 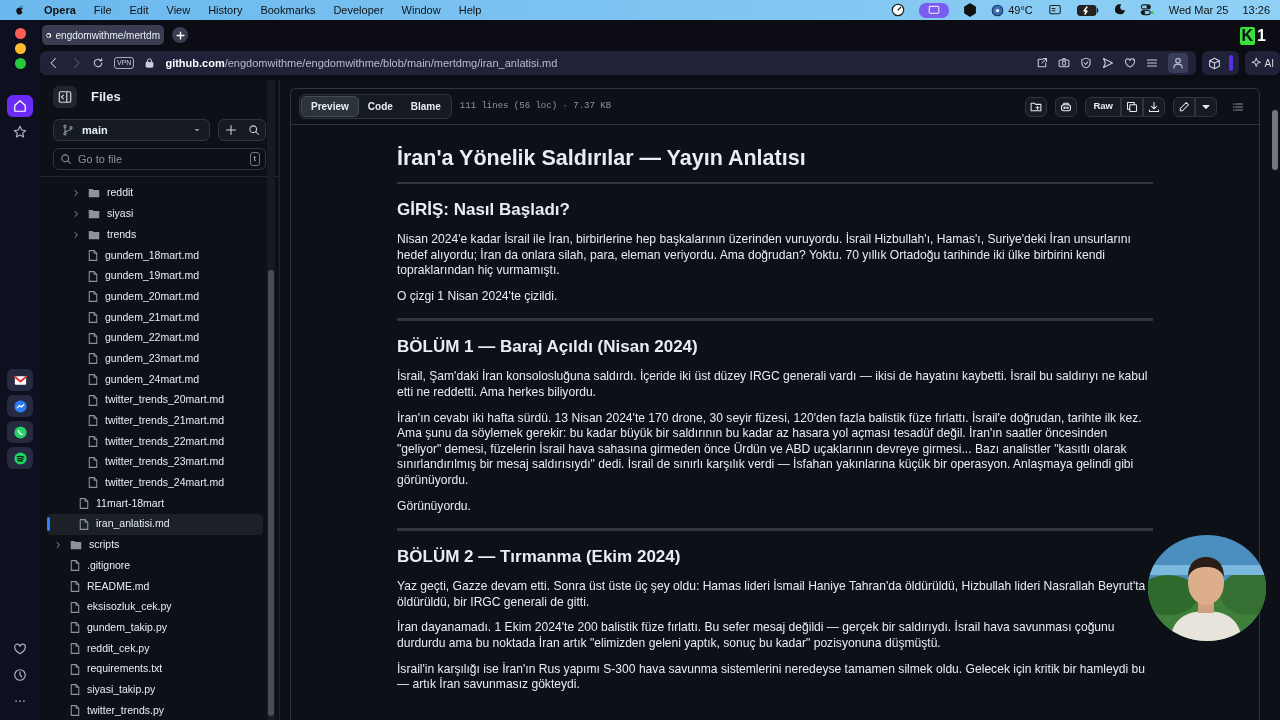 What do you see at coordinates (1103, 106) in the screenshot?
I see `raw-button: Raw` at bounding box center [1103, 106].